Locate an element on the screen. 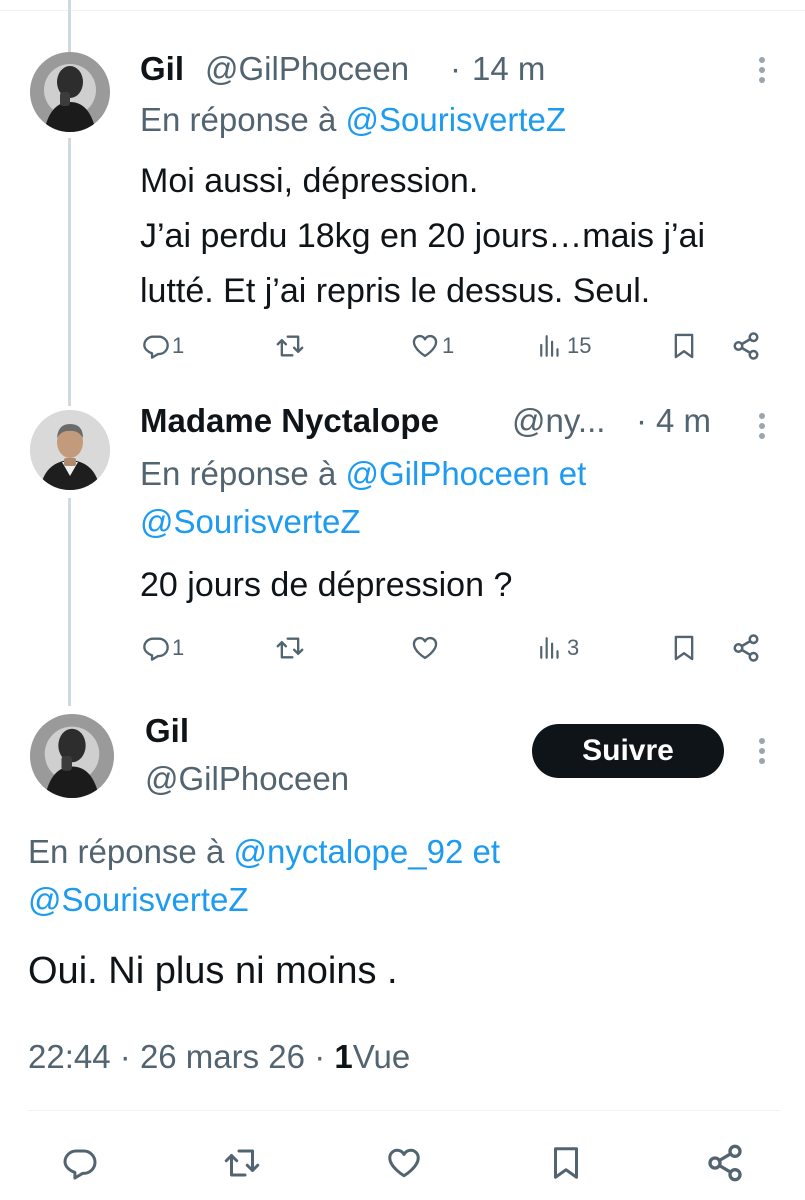  tweet-text-line: J’ai perdu 18kg en 20 jours…mais j’ai is located at coordinates (423, 236).